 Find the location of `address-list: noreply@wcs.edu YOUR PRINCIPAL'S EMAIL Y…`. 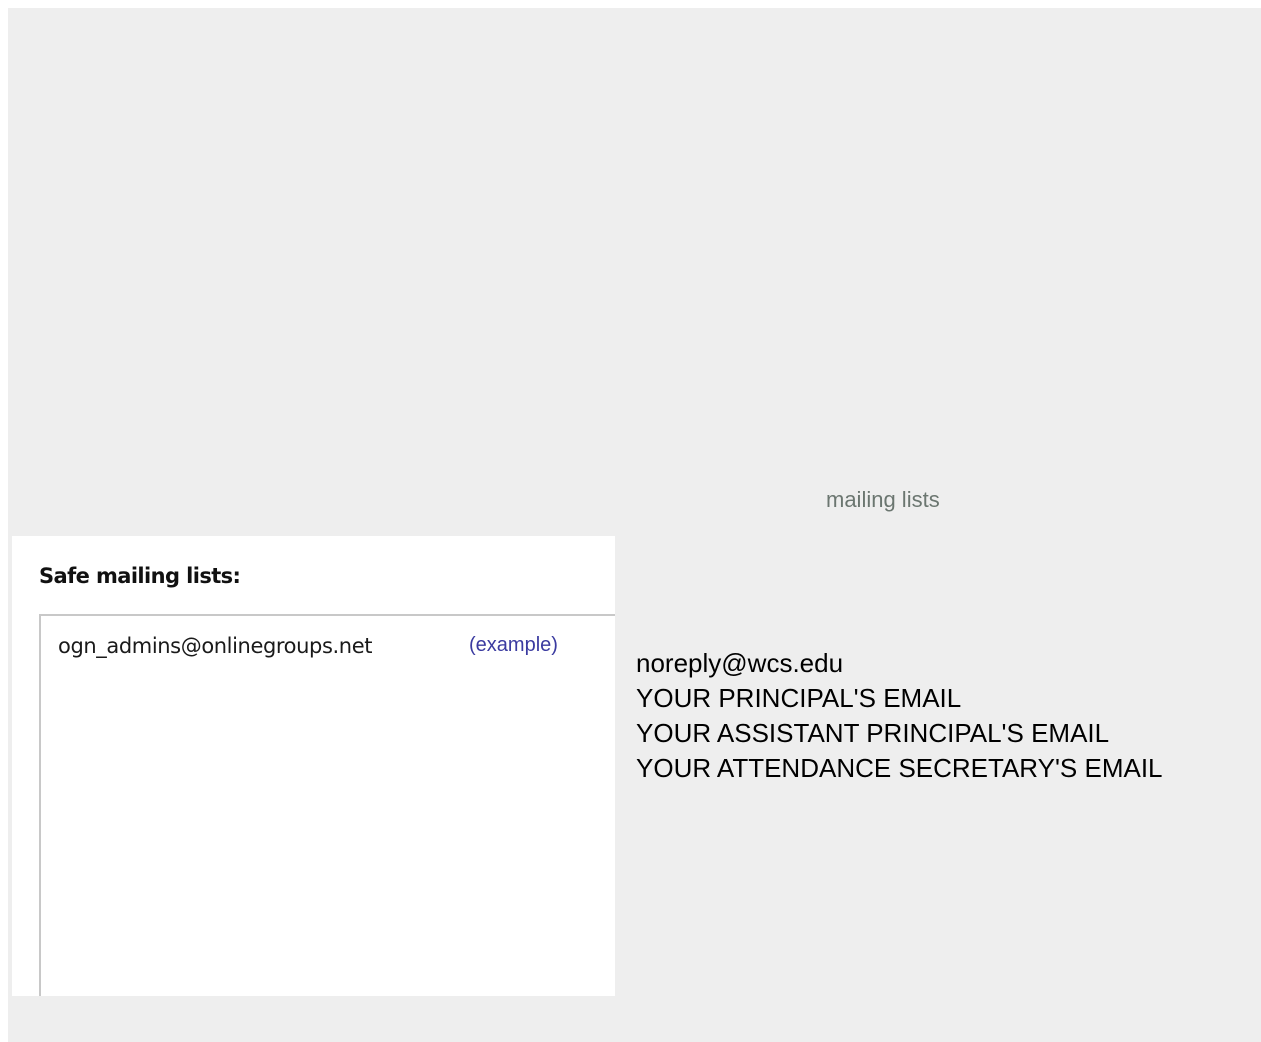

address-list: noreply@wcs.edu YOUR PRINCIPAL'S EMAIL Y… is located at coordinates (899, 716).